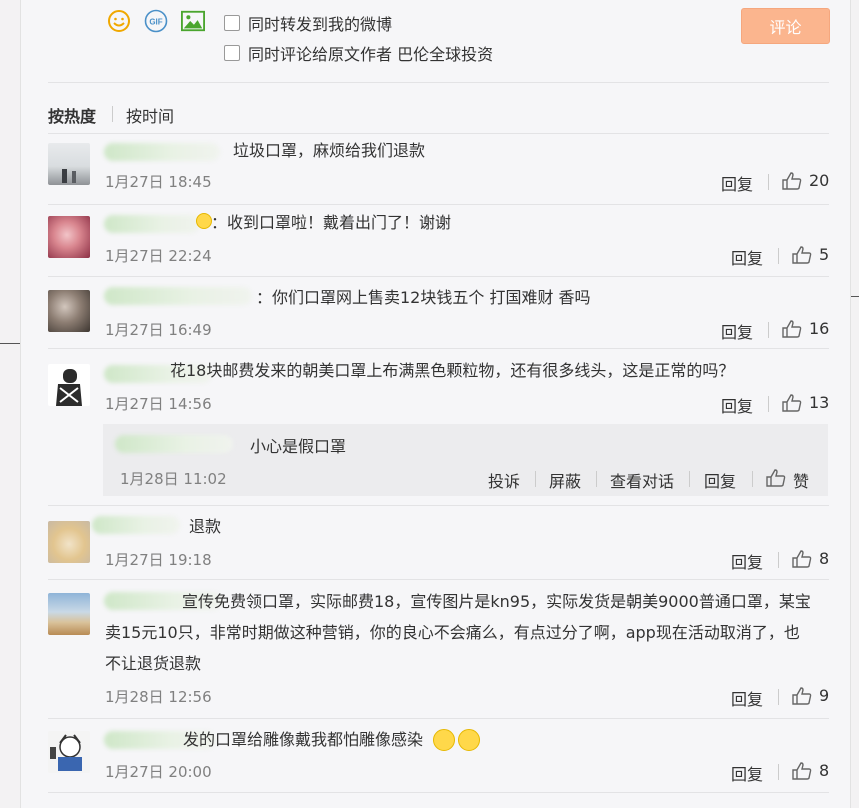  Describe the element at coordinates (298, 446) in the screenshot. I see `reply-text: 小心是假口罩` at that location.